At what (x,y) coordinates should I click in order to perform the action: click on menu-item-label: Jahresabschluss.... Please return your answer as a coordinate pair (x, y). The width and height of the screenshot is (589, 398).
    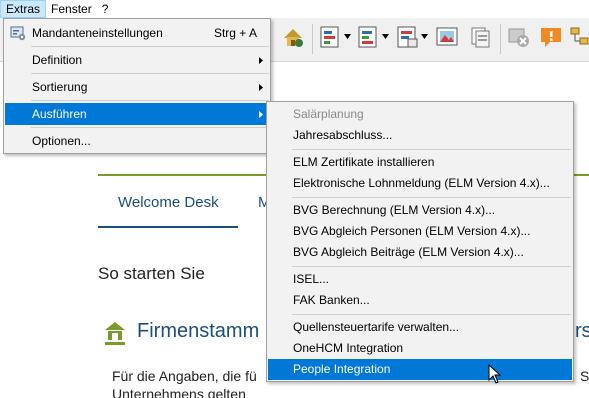
    Looking at the image, I should click on (343, 135).